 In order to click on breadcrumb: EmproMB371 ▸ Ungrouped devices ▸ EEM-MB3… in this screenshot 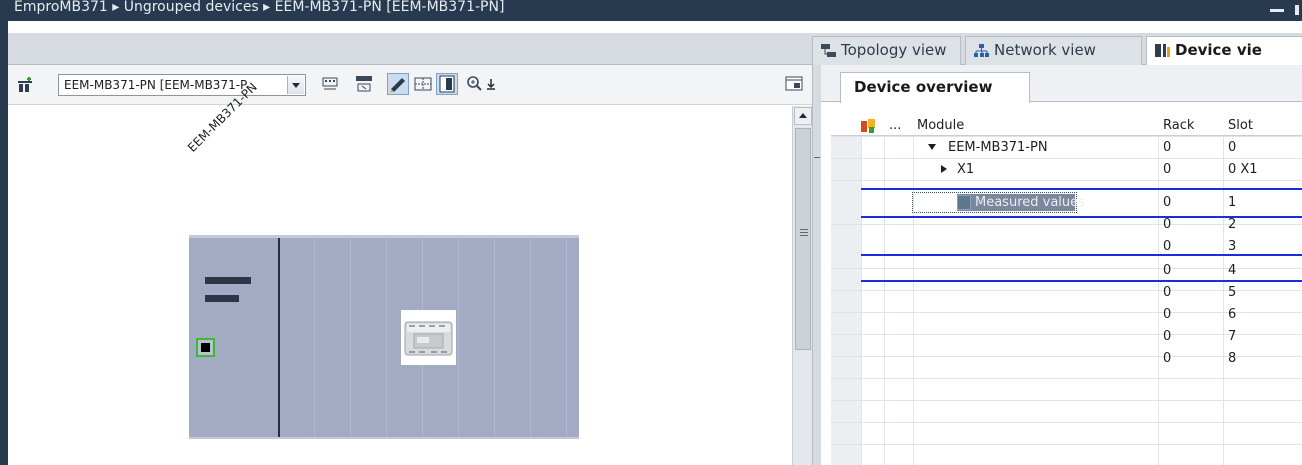, I will do `click(259, 7)`.